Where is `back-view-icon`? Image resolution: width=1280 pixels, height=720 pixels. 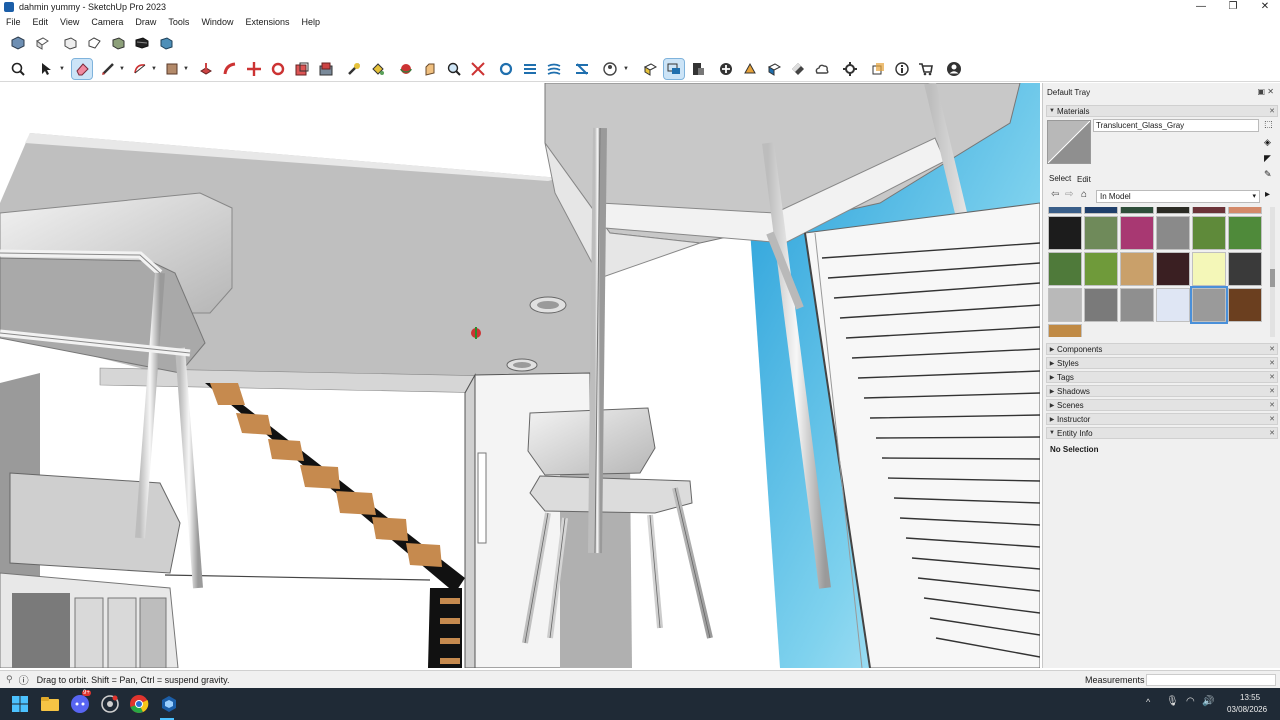 back-view-icon is located at coordinates (118, 43).